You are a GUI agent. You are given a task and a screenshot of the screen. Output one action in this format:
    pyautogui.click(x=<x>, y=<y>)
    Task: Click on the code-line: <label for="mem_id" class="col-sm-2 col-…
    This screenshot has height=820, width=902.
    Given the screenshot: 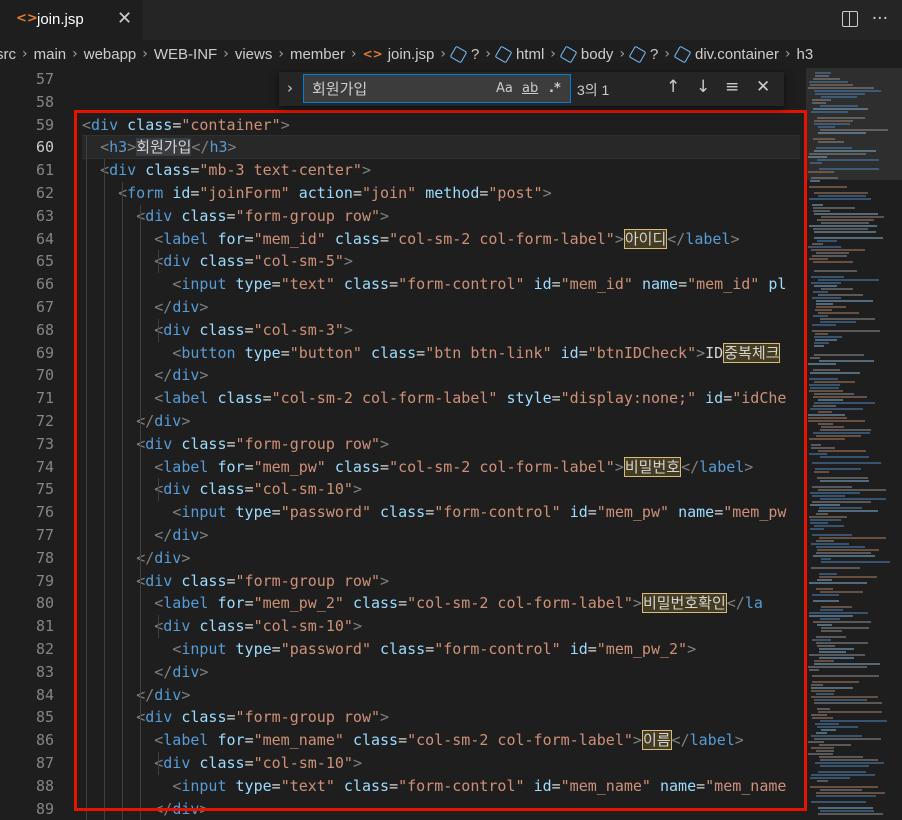 What is the action you would take?
    pyautogui.click(x=411, y=239)
    